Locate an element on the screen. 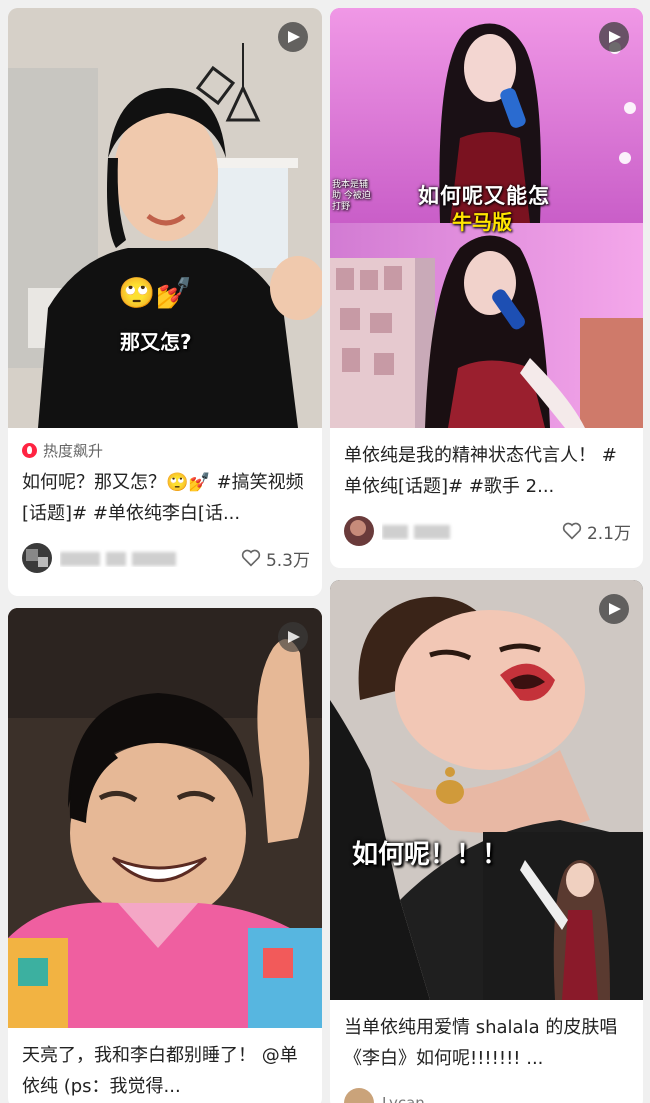  author-name: Lycan is located at coordinates (506, 1098).